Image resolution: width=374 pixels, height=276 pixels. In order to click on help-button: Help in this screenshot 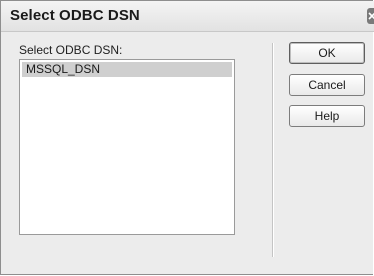, I will do `click(327, 116)`.